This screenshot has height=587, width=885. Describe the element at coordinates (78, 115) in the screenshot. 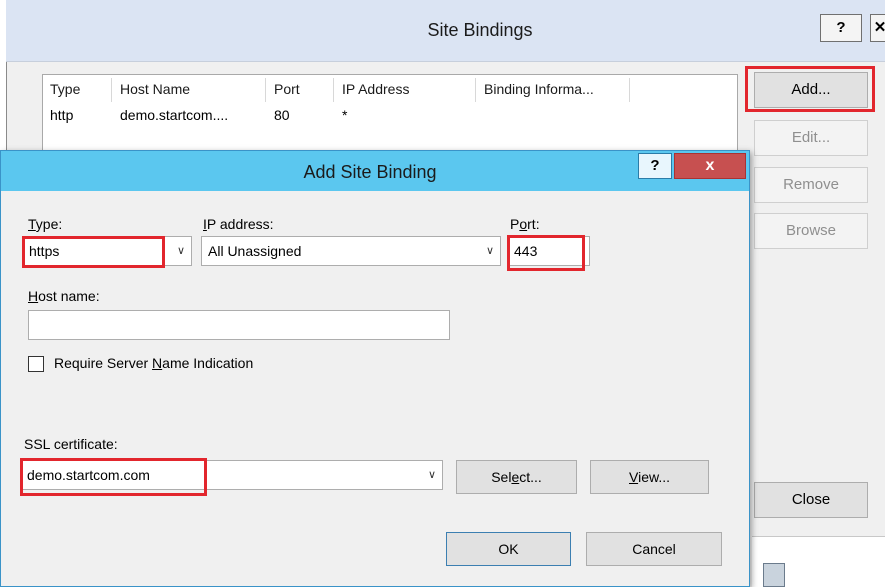

I see `row-type-cell: http` at that location.